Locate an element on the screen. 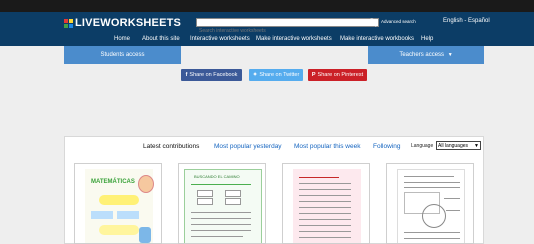 The image size is (534, 244). facebook-icon: f is located at coordinates (186, 75).